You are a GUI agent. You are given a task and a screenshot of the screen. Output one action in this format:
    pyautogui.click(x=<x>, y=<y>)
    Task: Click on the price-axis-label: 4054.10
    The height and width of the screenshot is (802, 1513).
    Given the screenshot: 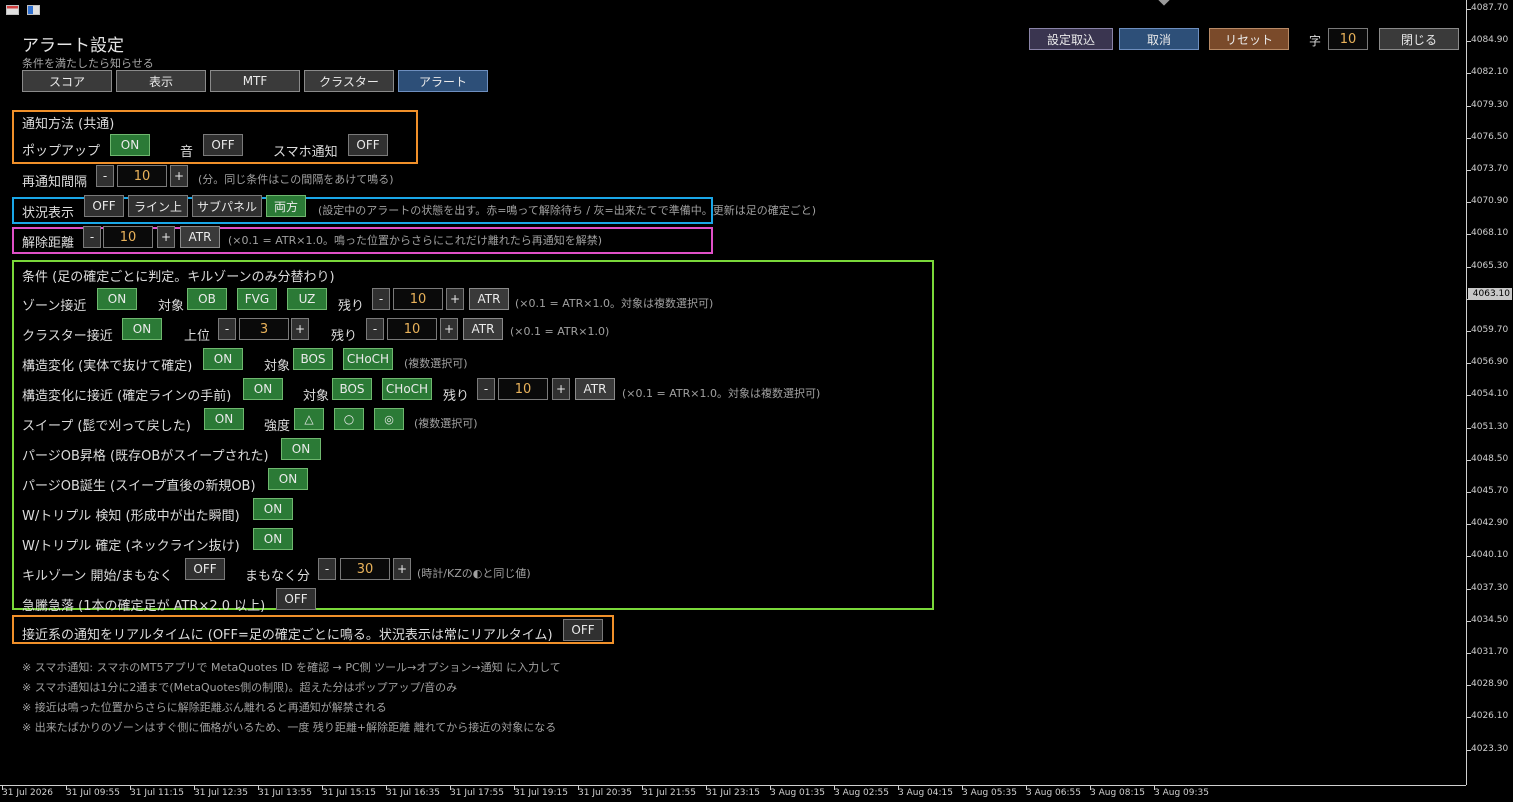 What is the action you would take?
    pyautogui.click(x=1490, y=394)
    